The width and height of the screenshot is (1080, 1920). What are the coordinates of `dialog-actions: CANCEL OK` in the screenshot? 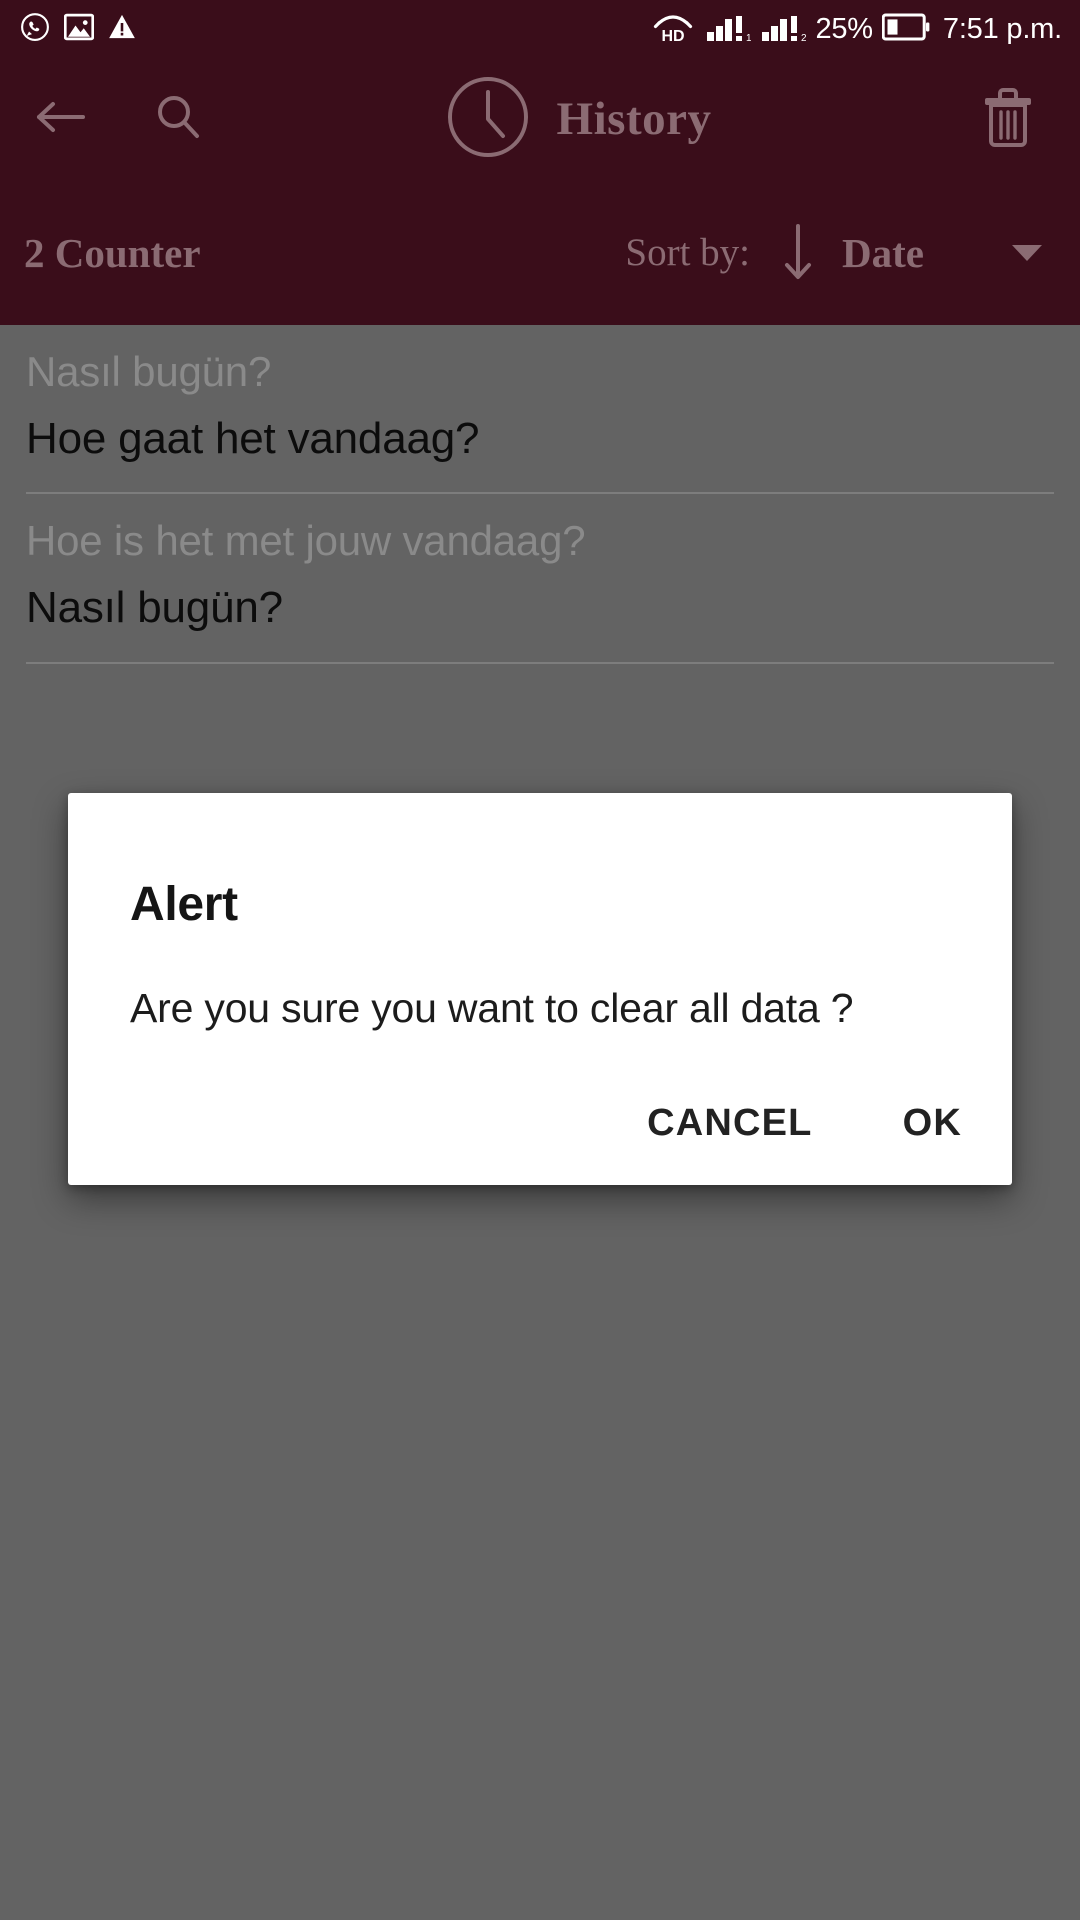 It's located at (804, 1123).